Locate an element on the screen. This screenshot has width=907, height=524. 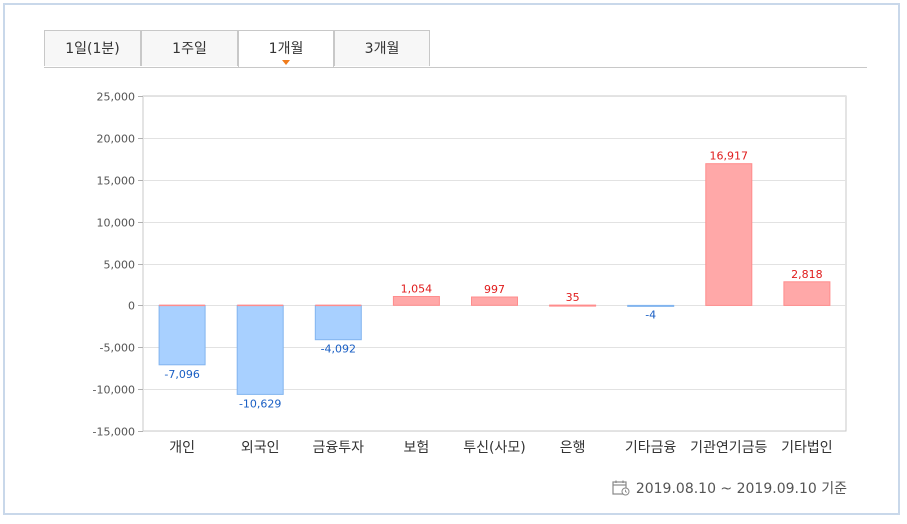
y-tick-label: 25,000 is located at coordinates (116, 97).